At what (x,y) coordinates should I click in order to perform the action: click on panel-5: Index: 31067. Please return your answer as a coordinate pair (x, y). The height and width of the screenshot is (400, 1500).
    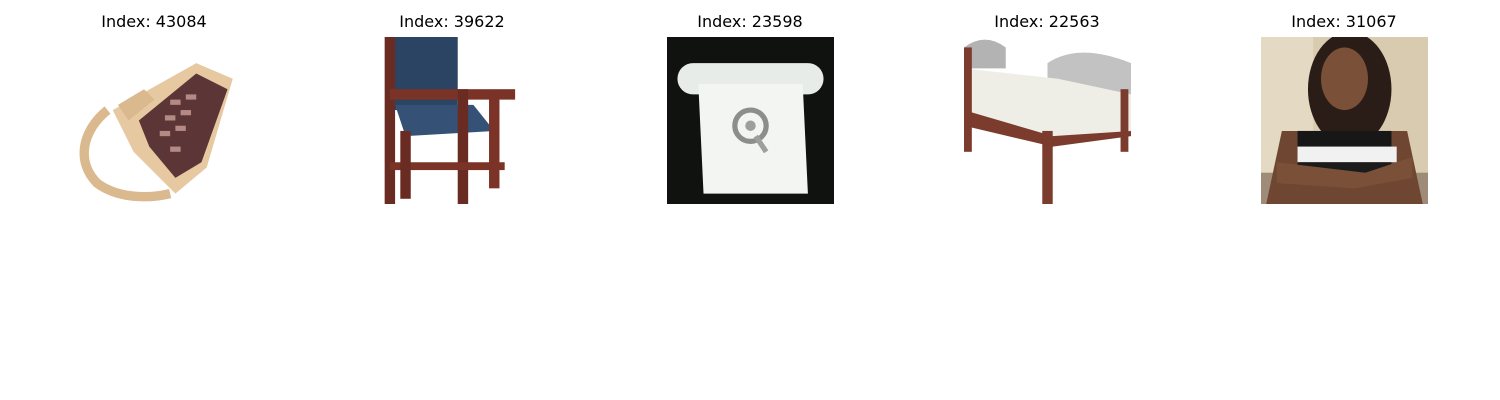
    Looking at the image, I should click on (1344, 105).